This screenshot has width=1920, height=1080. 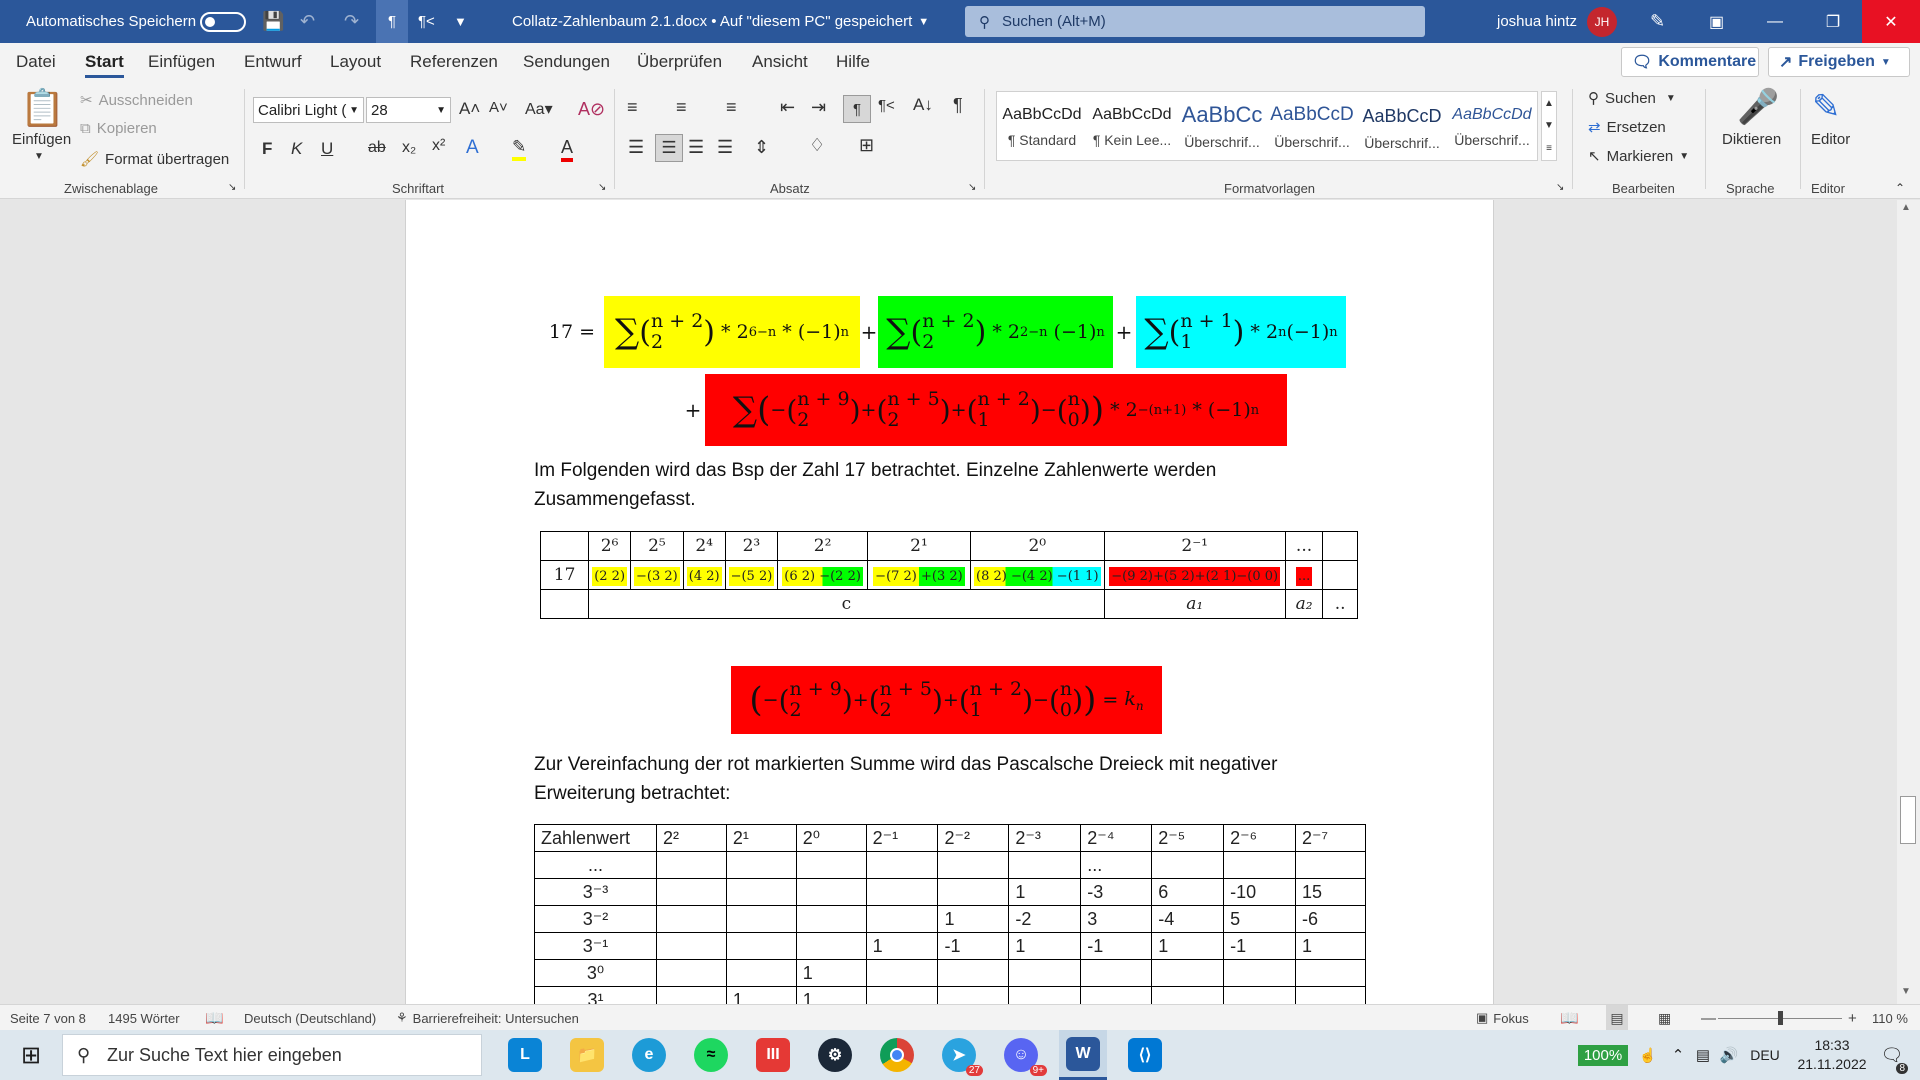 I want to click on zoom-slider, so click(x=1780, y=1018).